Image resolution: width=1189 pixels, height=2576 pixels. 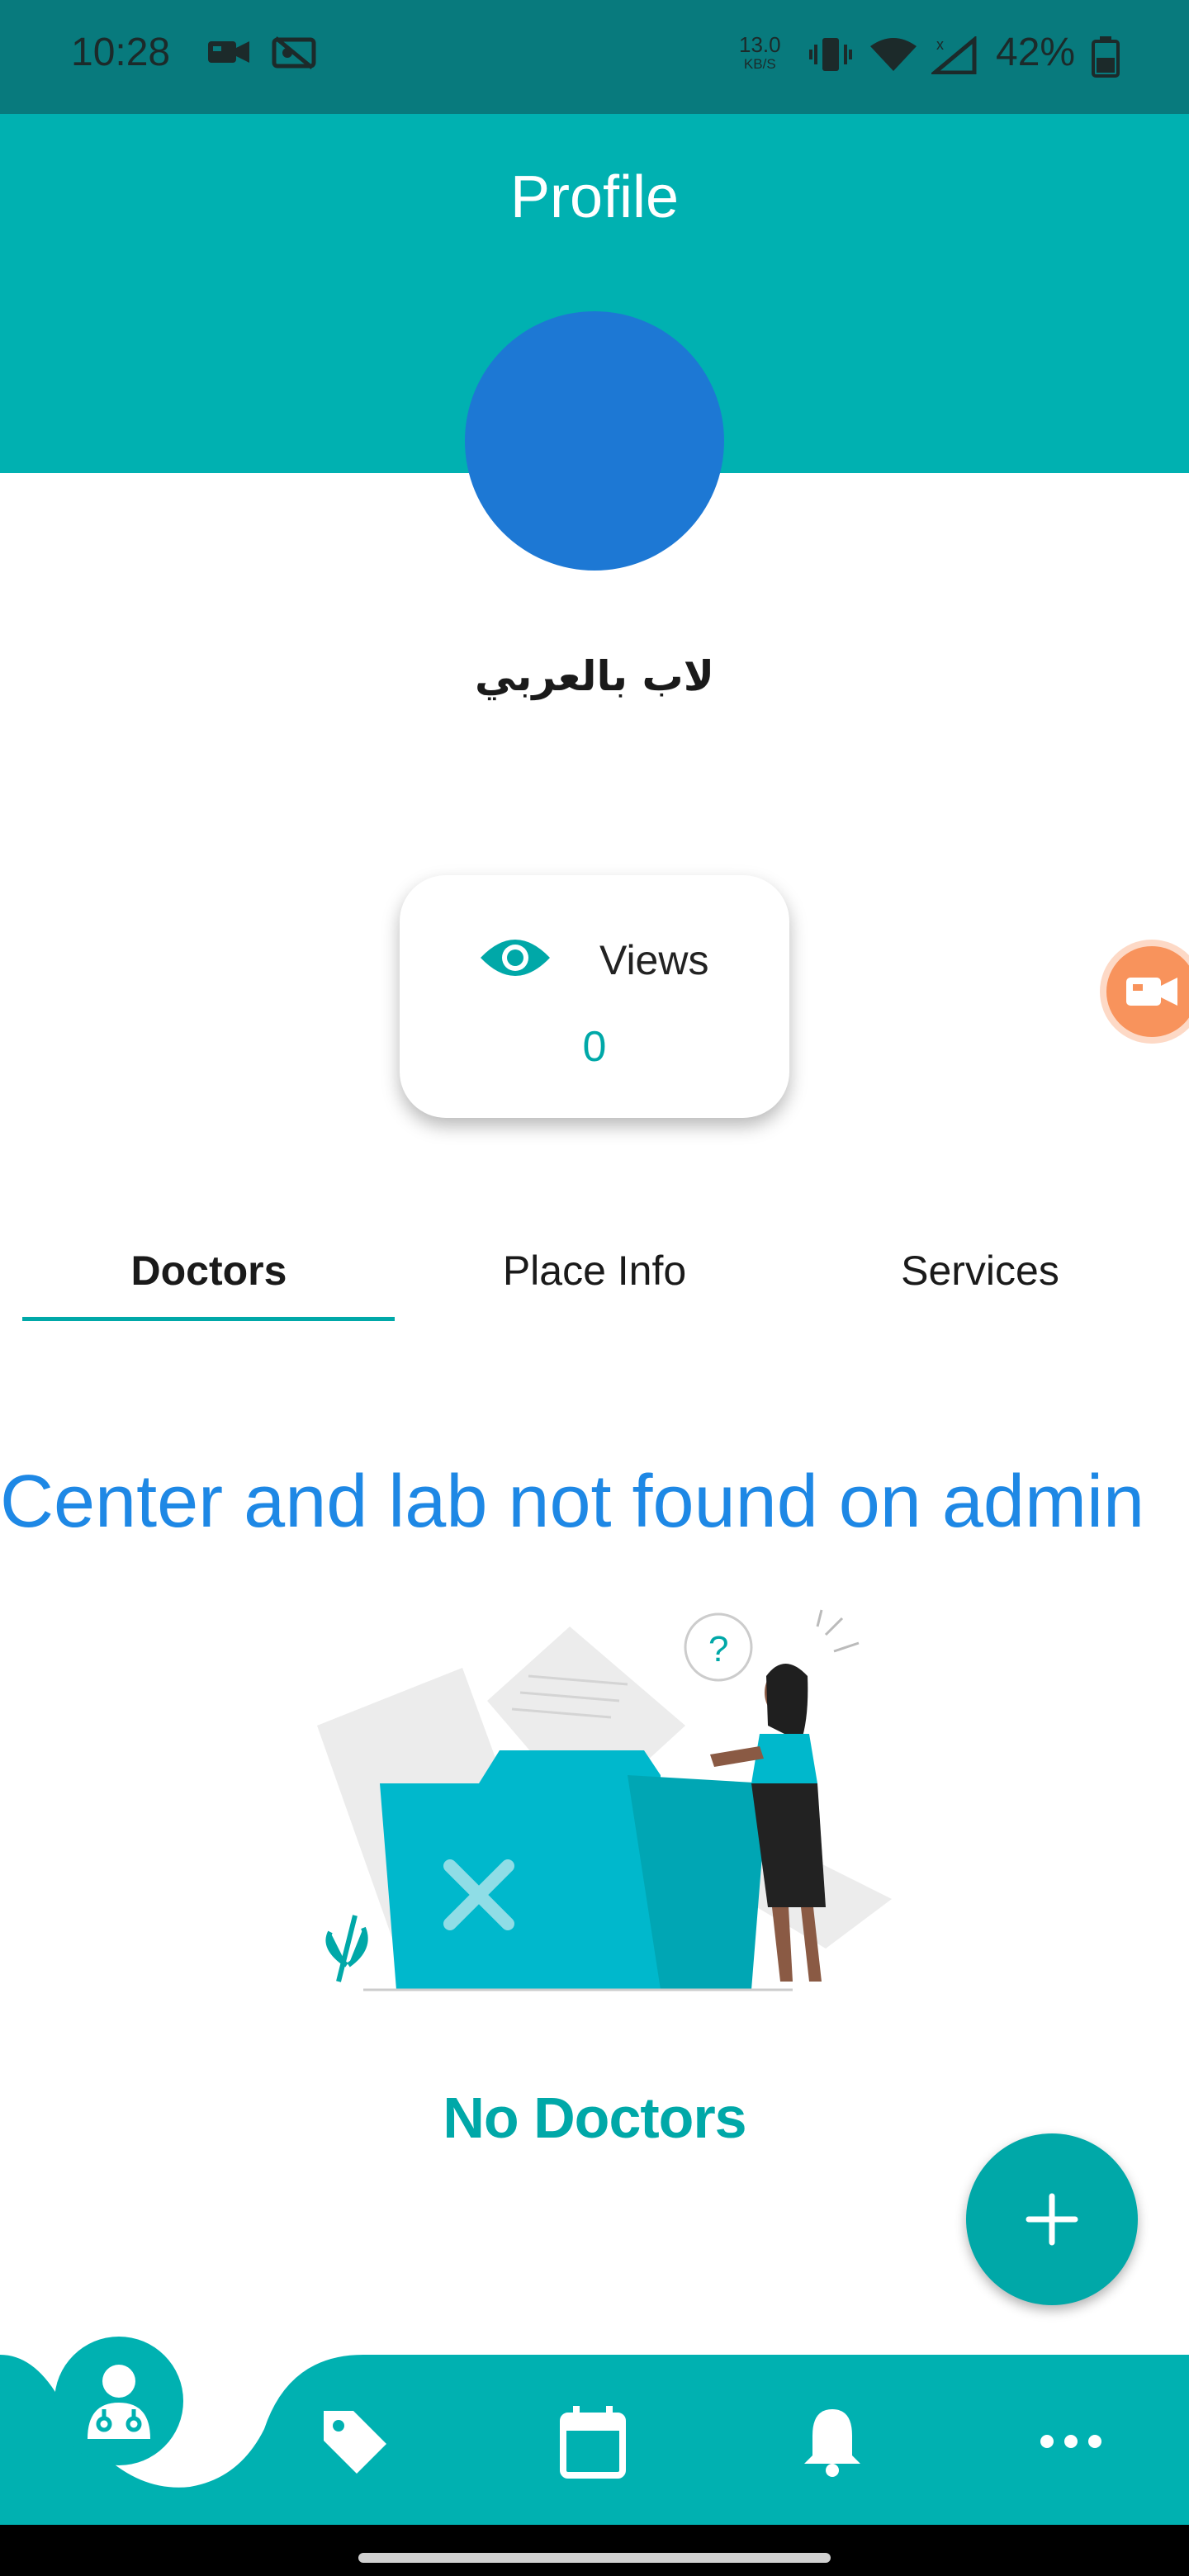 What do you see at coordinates (209, 1271) in the screenshot?
I see `tab-doctors: Doctors` at bounding box center [209, 1271].